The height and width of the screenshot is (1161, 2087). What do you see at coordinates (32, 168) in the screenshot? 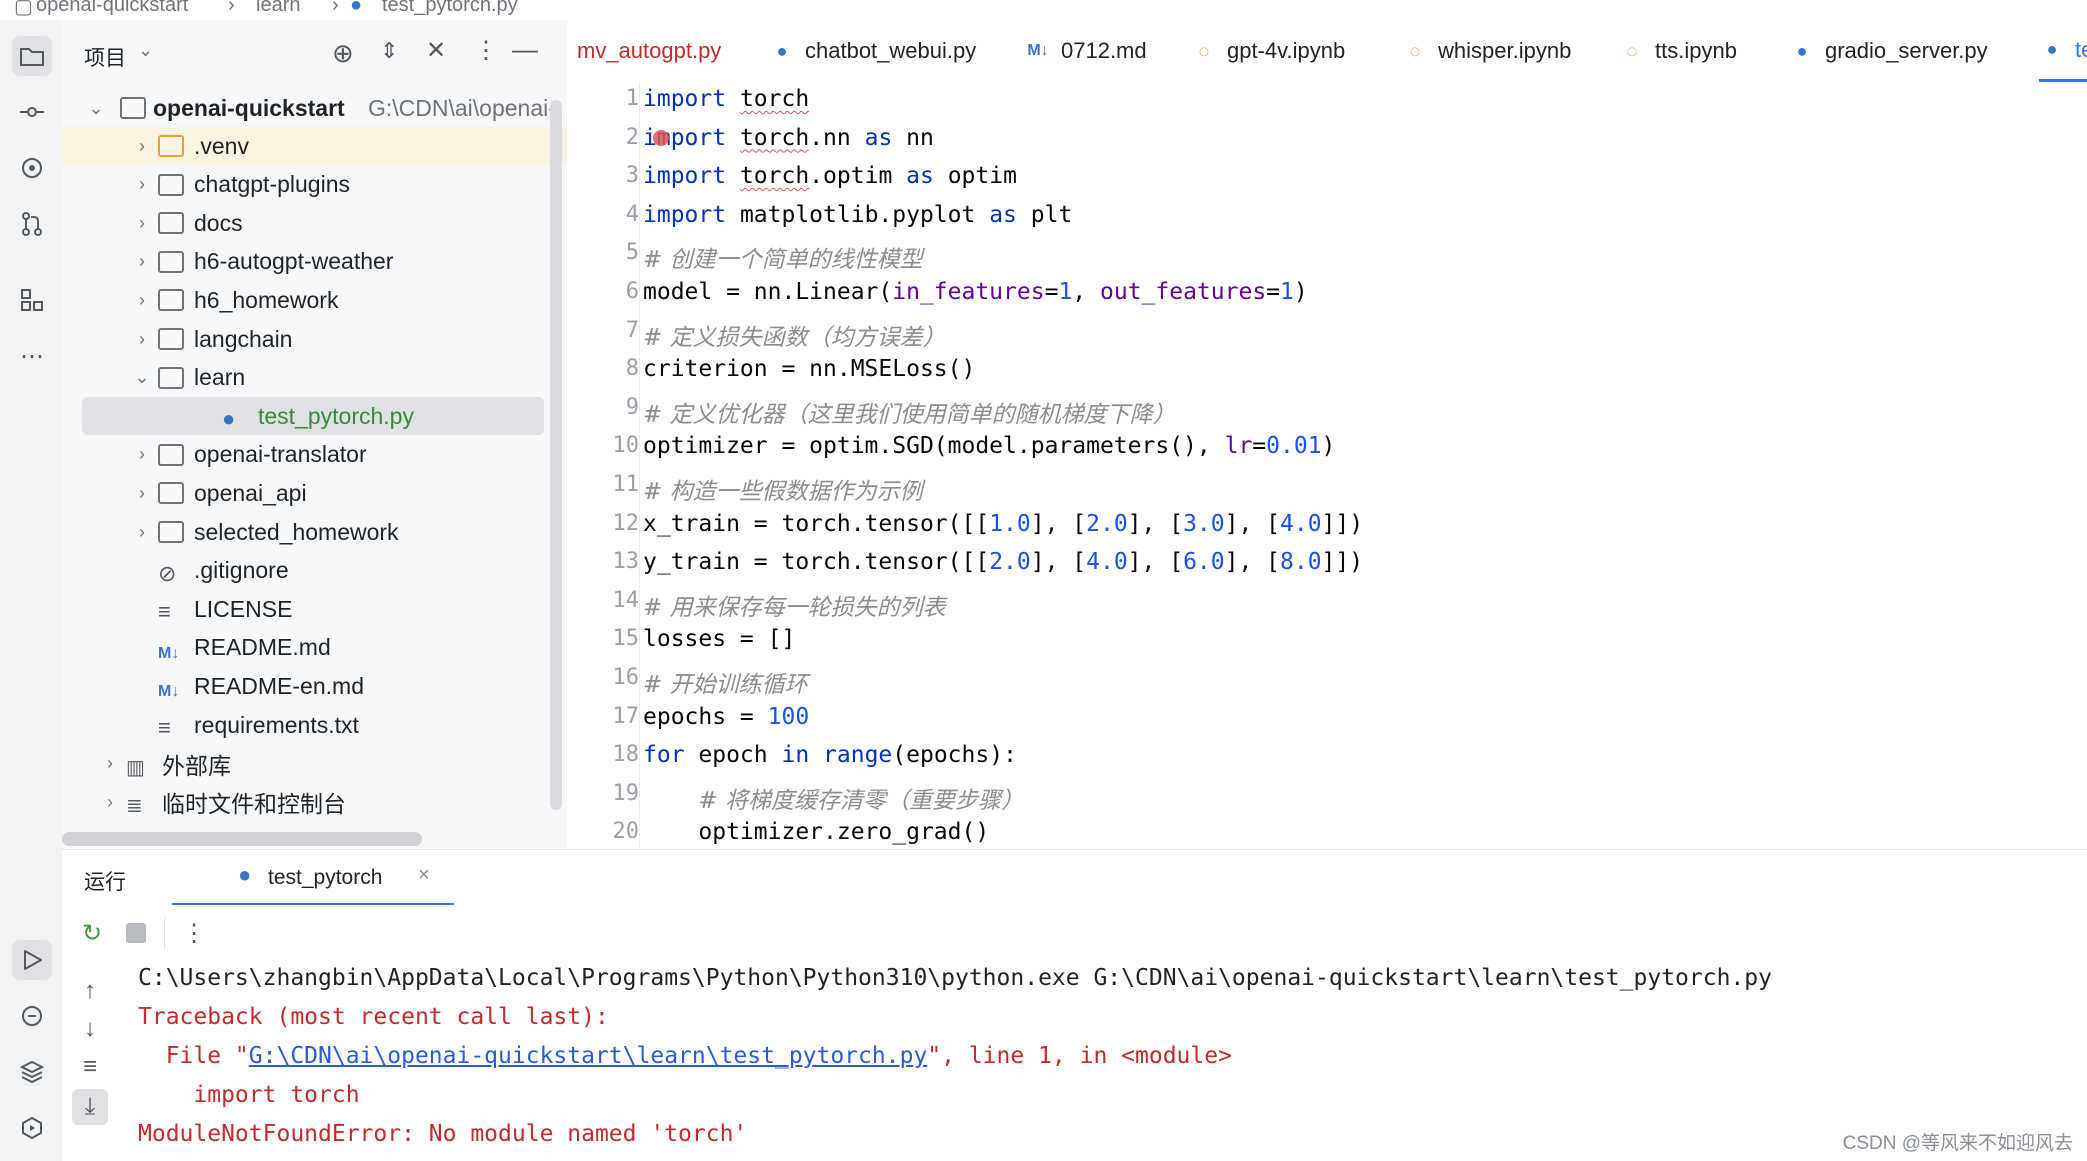
I see `ai-assistant-tool-button` at bounding box center [32, 168].